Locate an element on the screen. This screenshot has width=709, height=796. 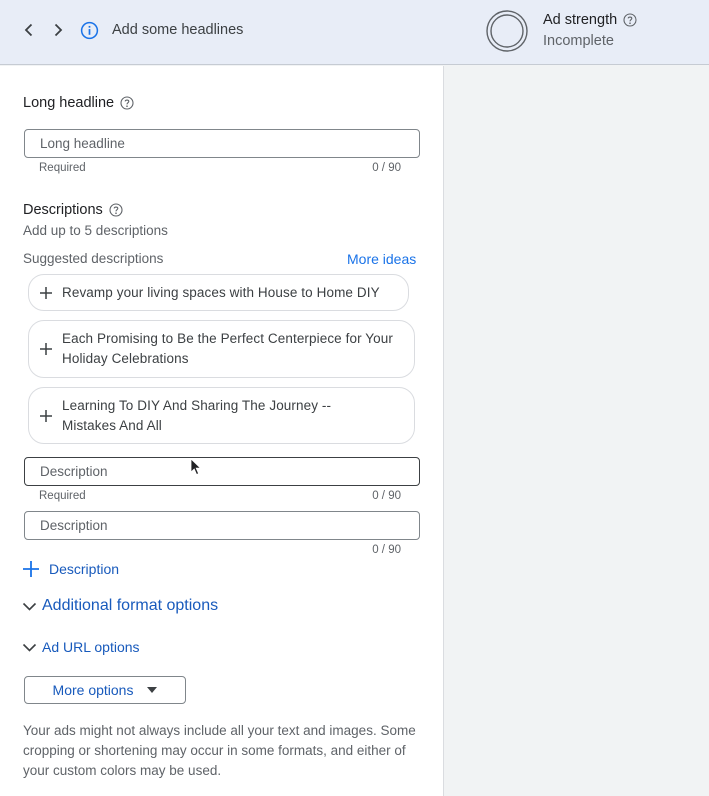
descriptions-label-text: Descriptions is located at coordinates (63, 210).